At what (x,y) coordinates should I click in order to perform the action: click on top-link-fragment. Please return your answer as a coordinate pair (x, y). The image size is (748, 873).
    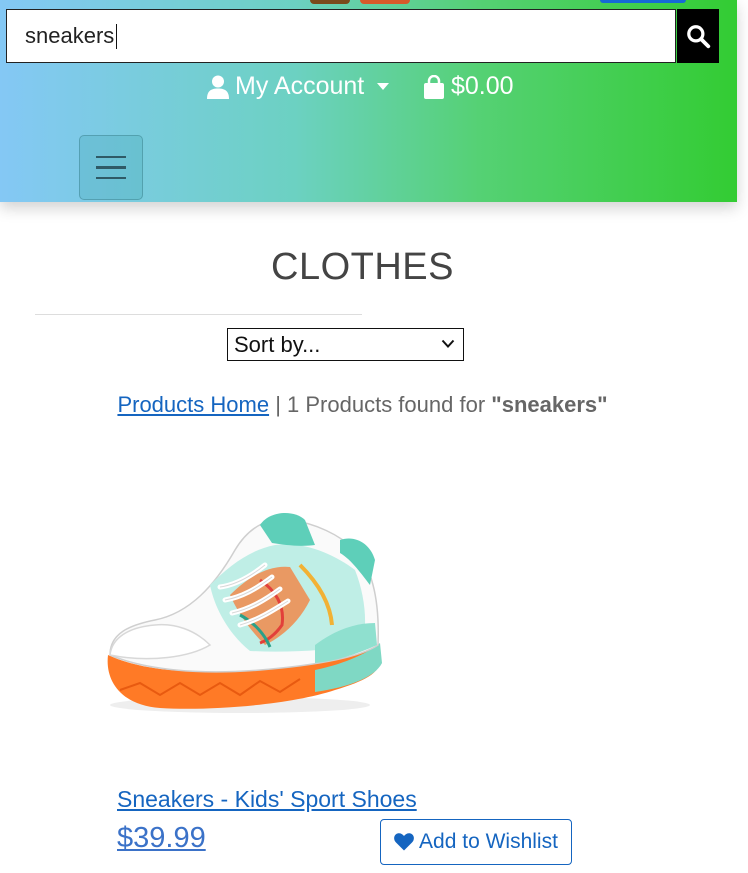
    Looking at the image, I should click on (643, 1).